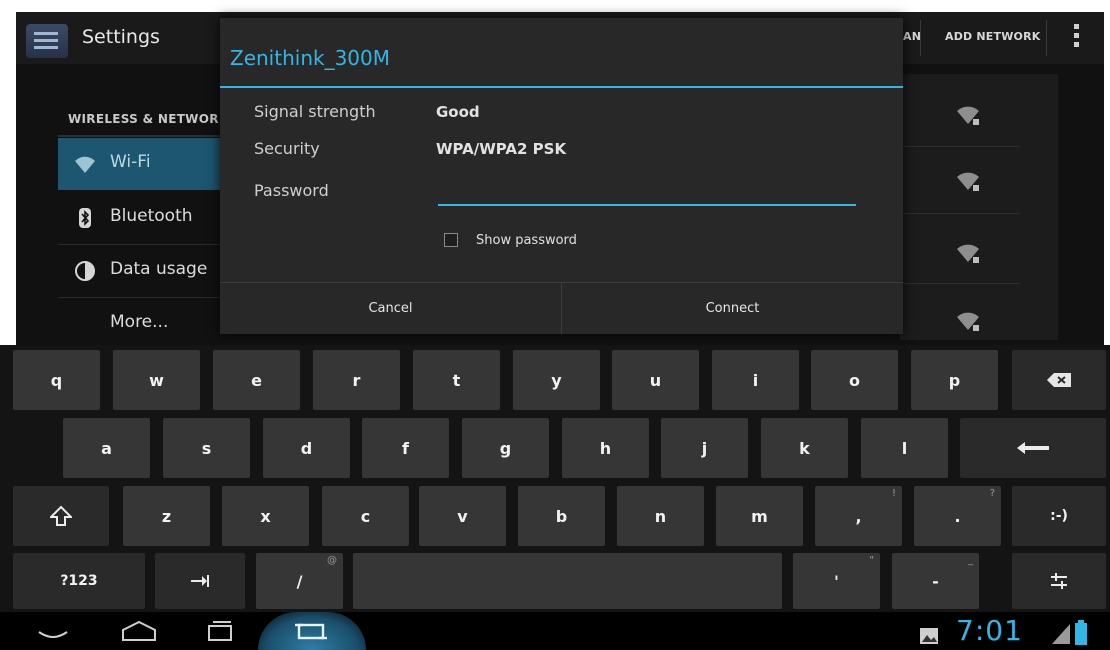  What do you see at coordinates (332, 560) in the screenshot?
I see `key-hint: @` at bounding box center [332, 560].